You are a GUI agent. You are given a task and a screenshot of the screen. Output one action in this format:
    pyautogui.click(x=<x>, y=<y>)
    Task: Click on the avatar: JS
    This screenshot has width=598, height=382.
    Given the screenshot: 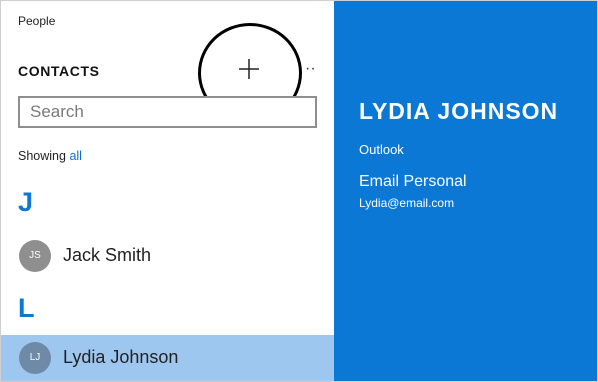 What is the action you would take?
    pyautogui.click(x=35, y=256)
    